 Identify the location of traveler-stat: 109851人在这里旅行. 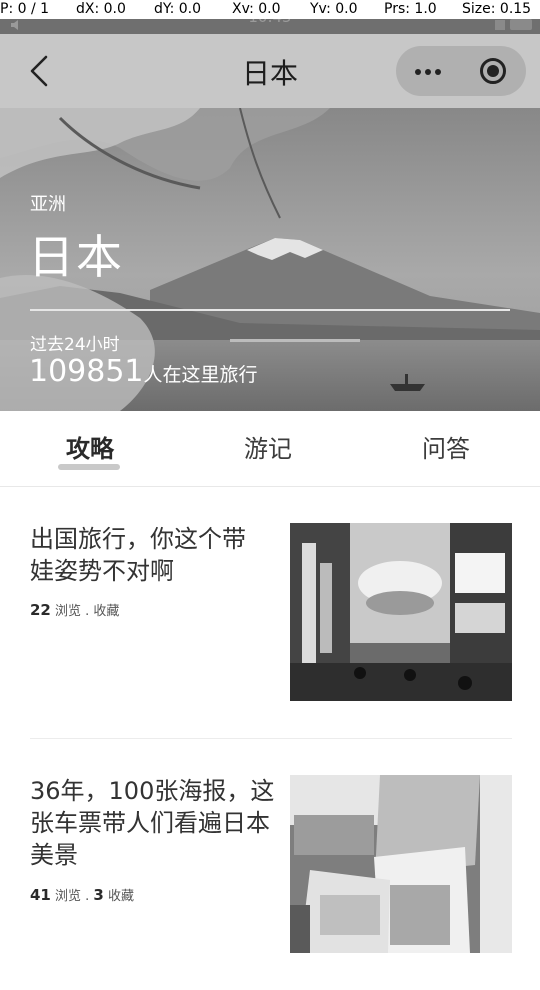
(143, 371).